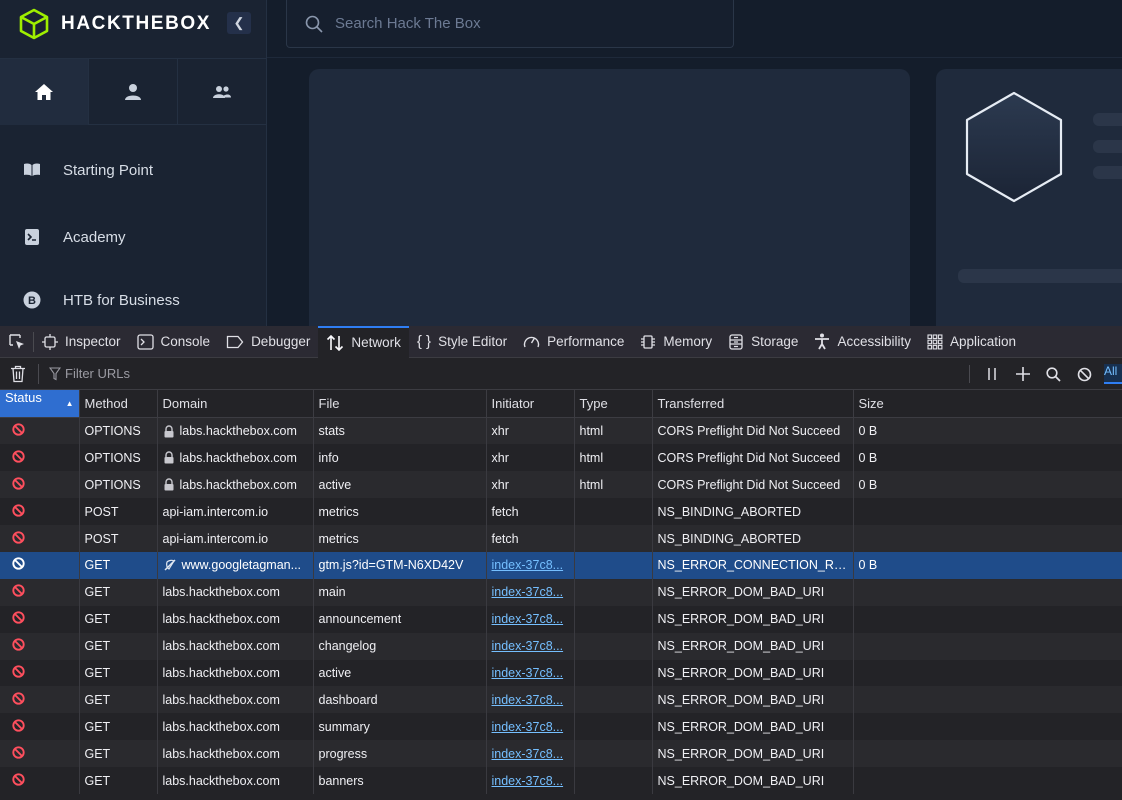  What do you see at coordinates (736, 341) in the screenshot?
I see `storage-icon` at bounding box center [736, 341].